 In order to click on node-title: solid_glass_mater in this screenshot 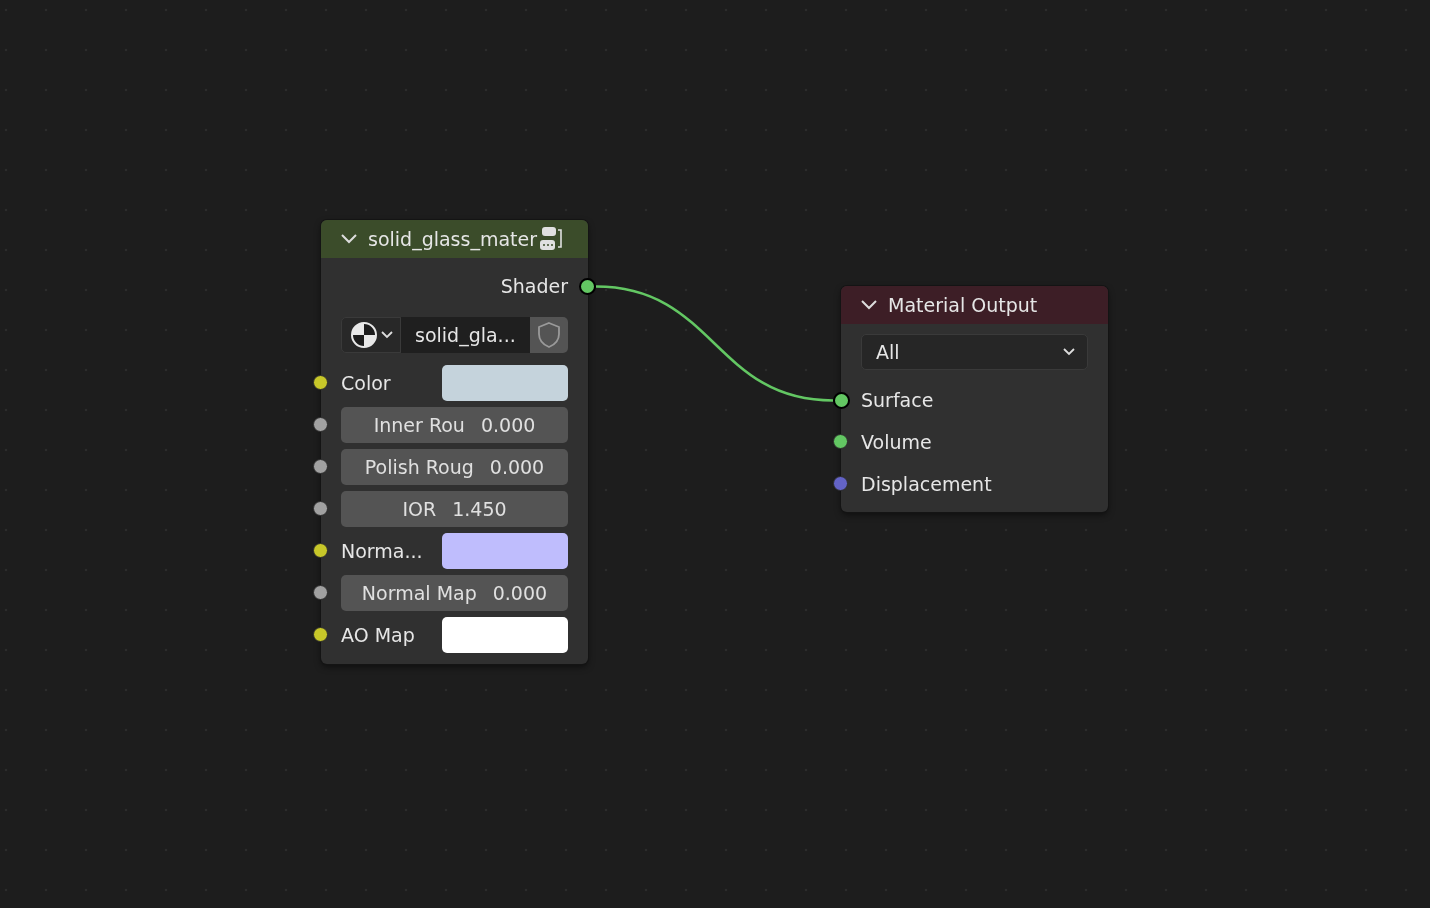, I will do `click(453, 239)`.